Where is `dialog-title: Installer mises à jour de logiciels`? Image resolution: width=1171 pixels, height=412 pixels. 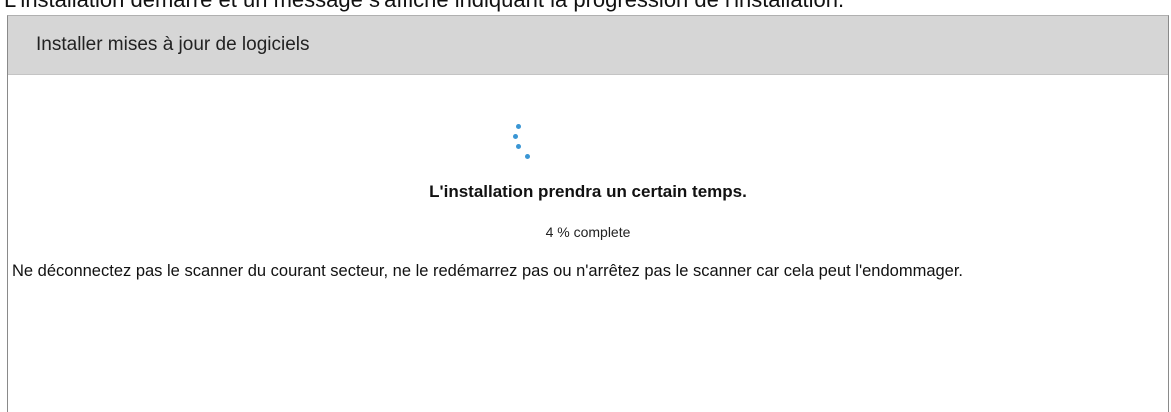
dialog-title: Installer mises à jour de logiciels is located at coordinates (173, 44).